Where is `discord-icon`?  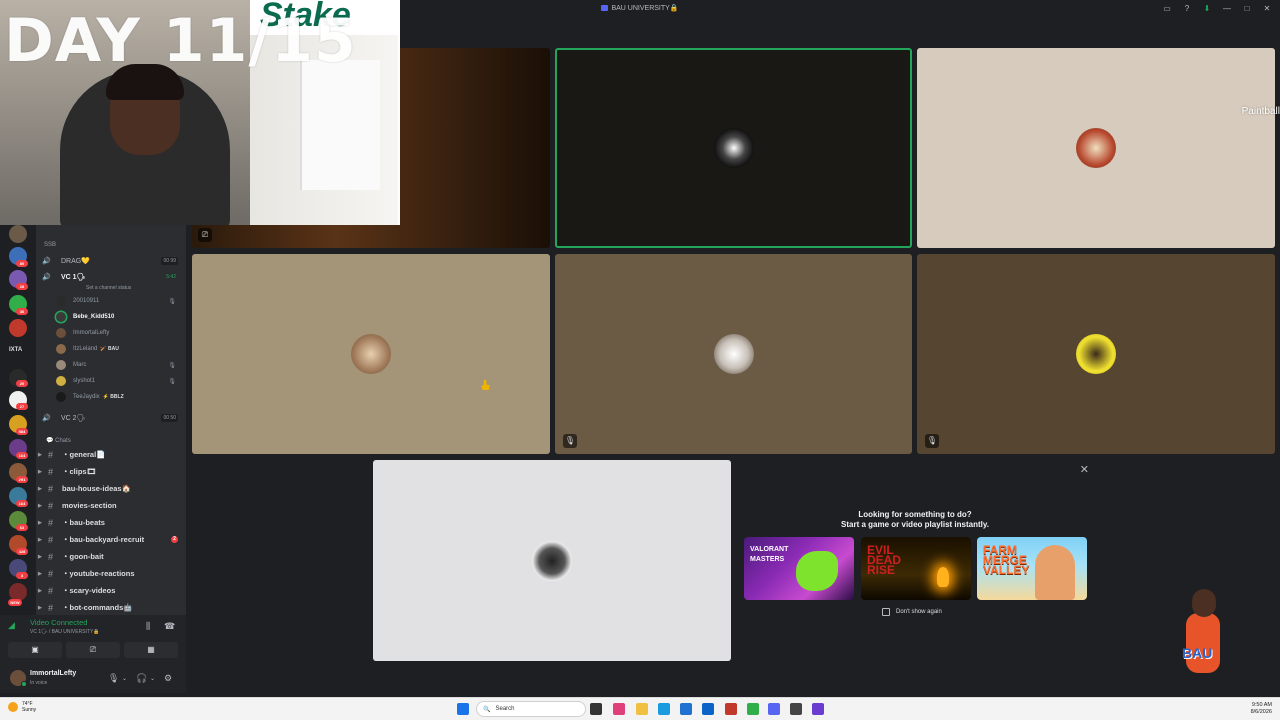 discord-icon is located at coordinates (774, 709).